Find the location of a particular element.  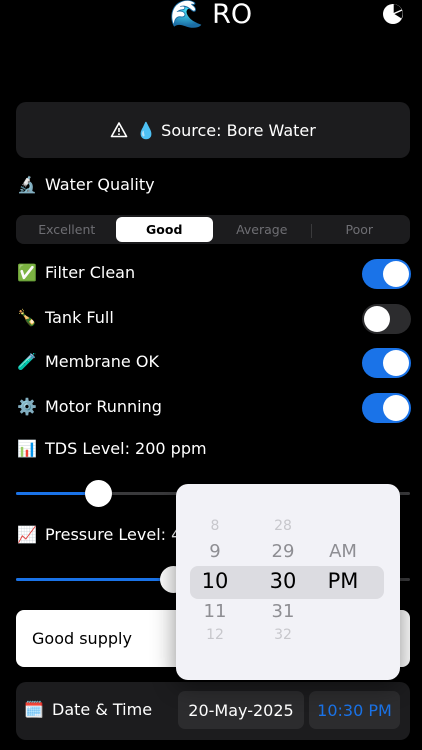

hour-wheel: 8 9 10 11 12 is located at coordinates (215, 582).